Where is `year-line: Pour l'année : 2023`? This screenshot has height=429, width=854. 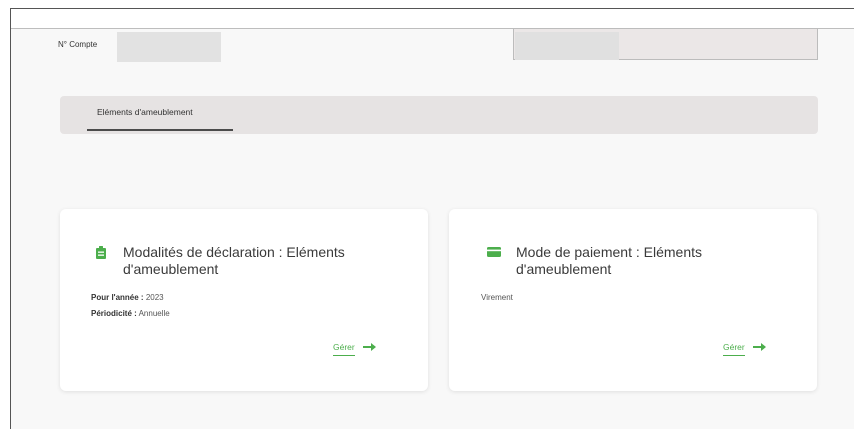
year-line: Pour l'année : 2023 is located at coordinates (127, 297).